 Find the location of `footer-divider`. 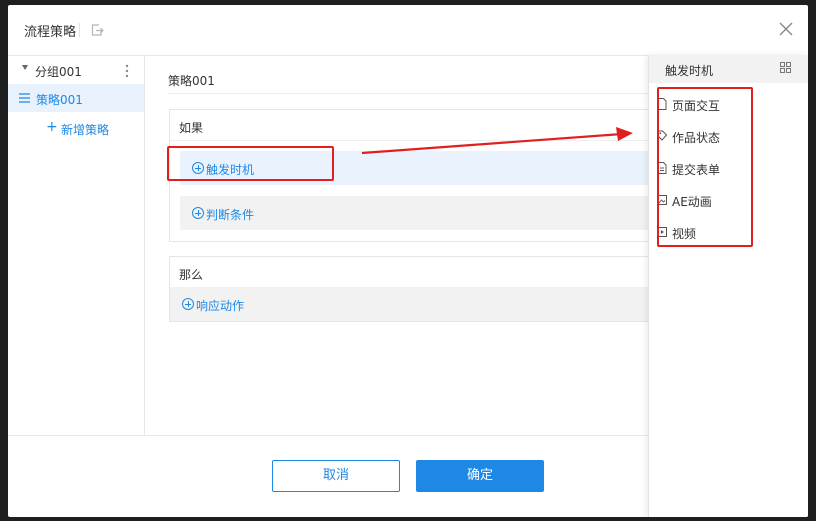

footer-divider is located at coordinates (328, 435).